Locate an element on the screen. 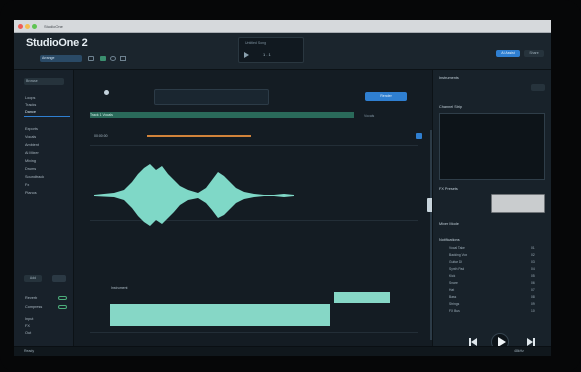 The width and height of the screenshot is (581, 372). track-list-num: 07 is located at coordinates (533, 290).